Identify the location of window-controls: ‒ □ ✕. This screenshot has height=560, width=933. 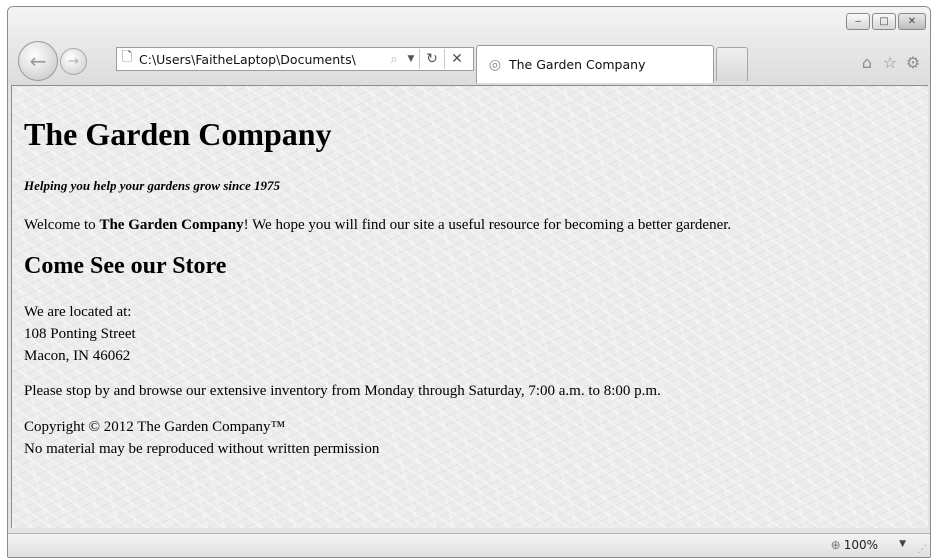
(886, 21).